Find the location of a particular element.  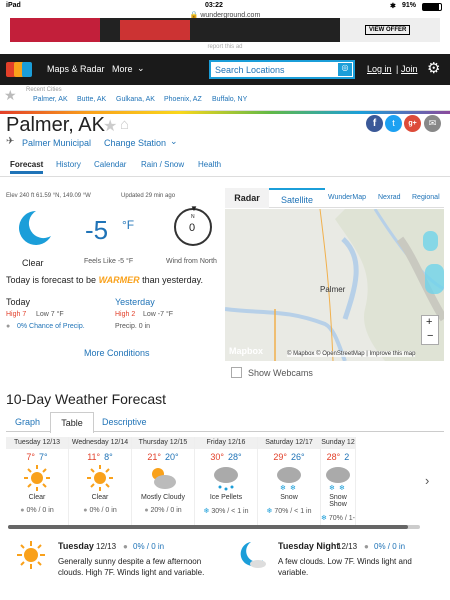

home-icon: ⌂ is located at coordinates (124, 124).